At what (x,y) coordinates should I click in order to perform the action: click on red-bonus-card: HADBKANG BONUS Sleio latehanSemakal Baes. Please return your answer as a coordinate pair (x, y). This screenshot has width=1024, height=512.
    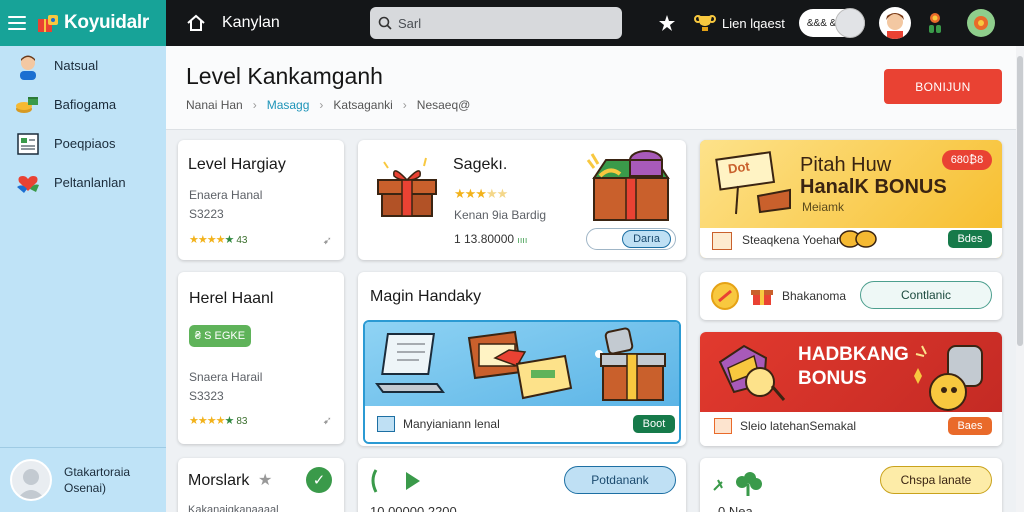
    Looking at the image, I should click on (851, 389).